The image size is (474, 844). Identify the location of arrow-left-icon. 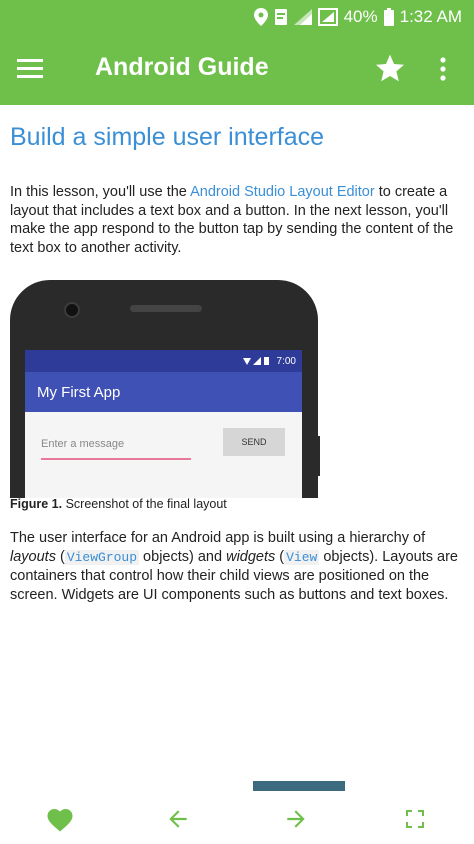
(178, 819).